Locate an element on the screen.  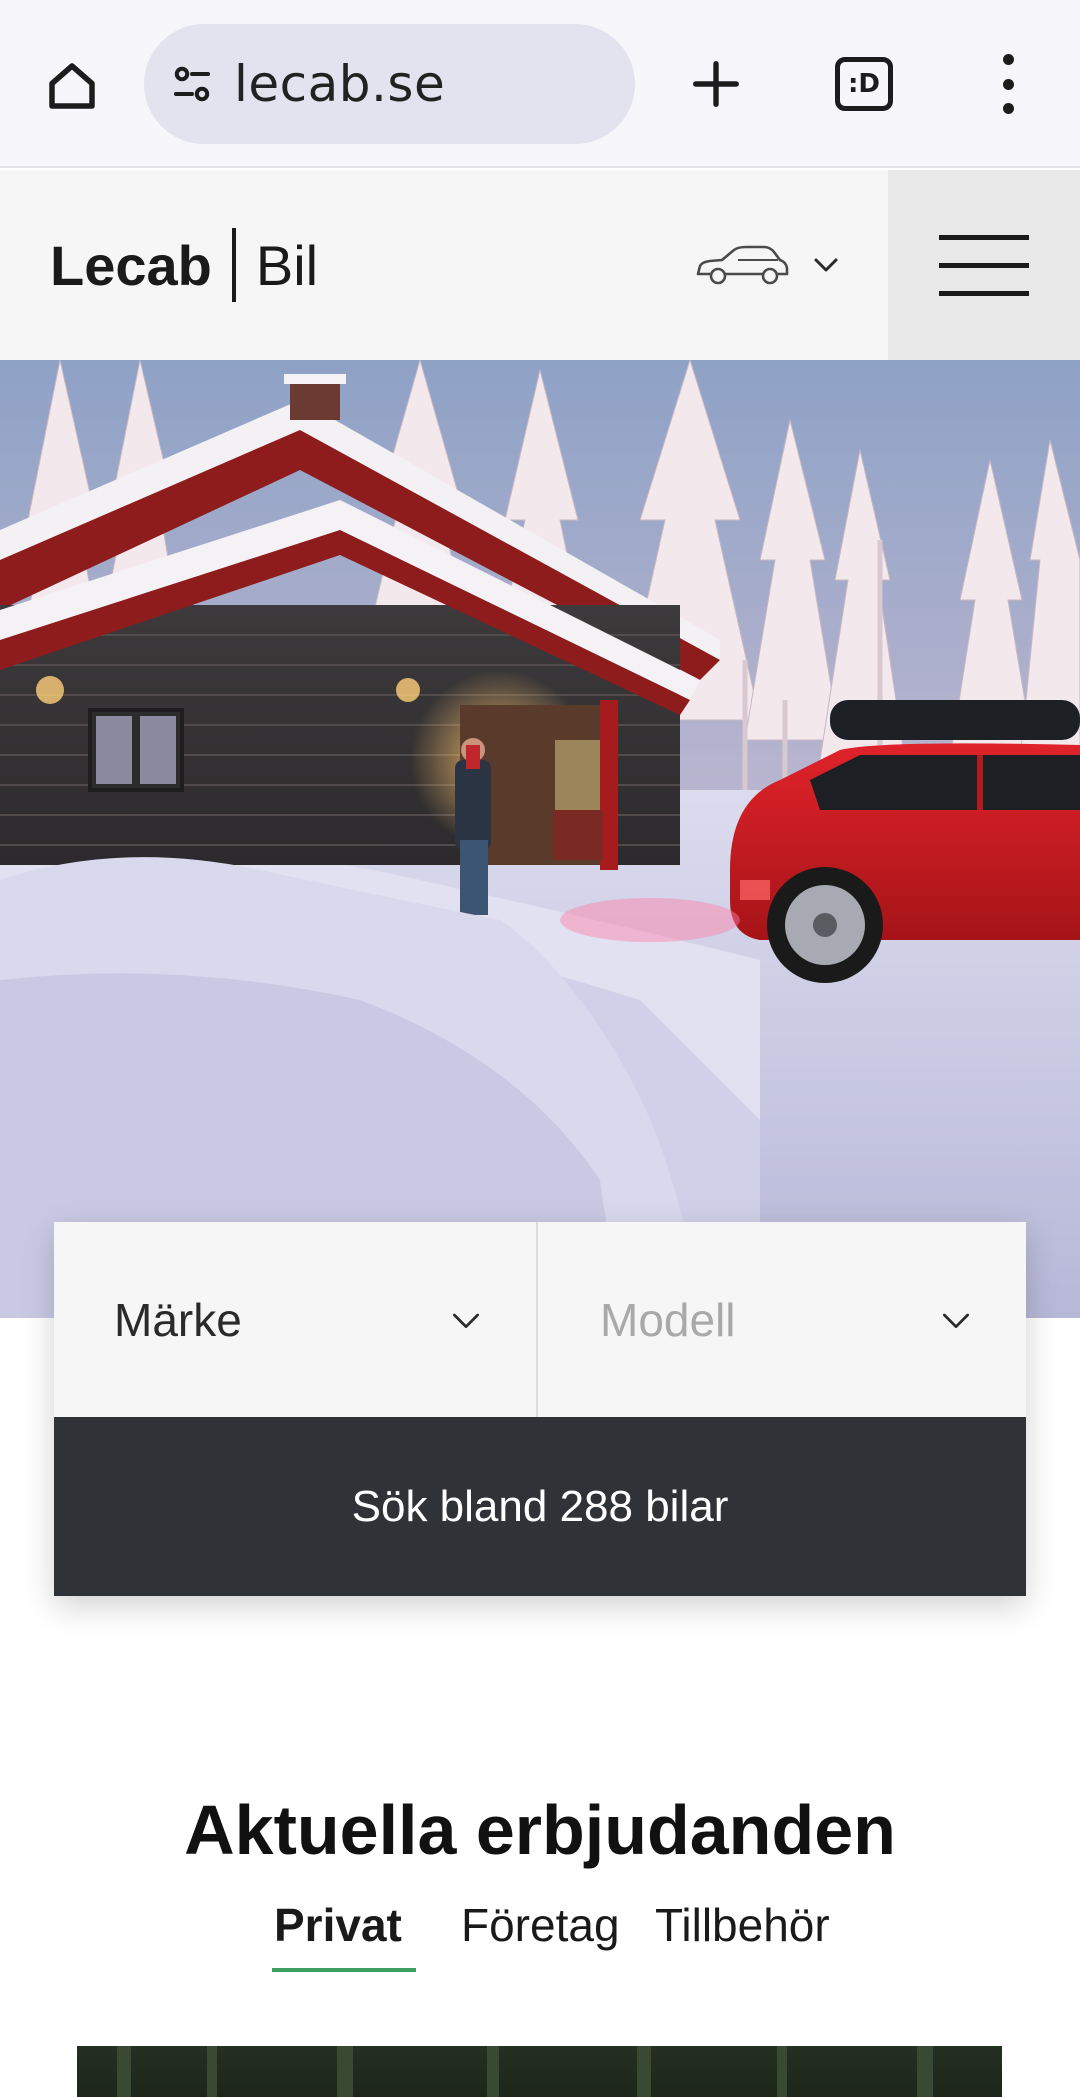
site-header: Lecab Bil is located at coordinates (540, 265).